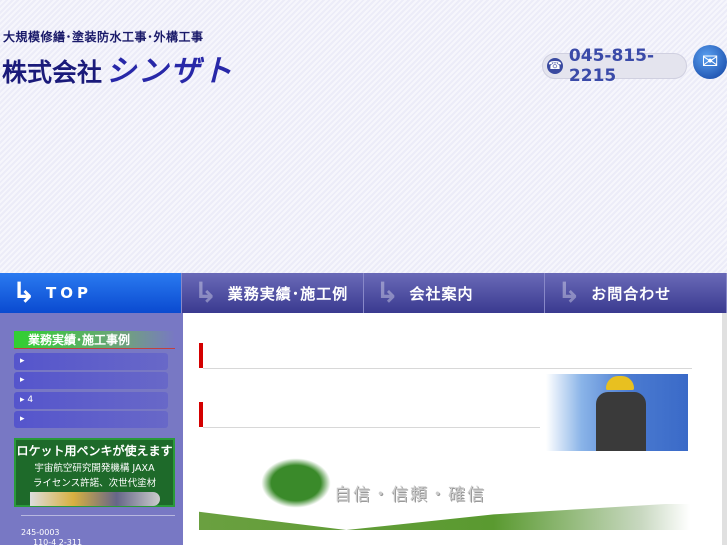 This screenshot has width=727, height=547. Describe the element at coordinates (58, 542) in the screenshot. I see `address: 110-4 2-311` at that location.